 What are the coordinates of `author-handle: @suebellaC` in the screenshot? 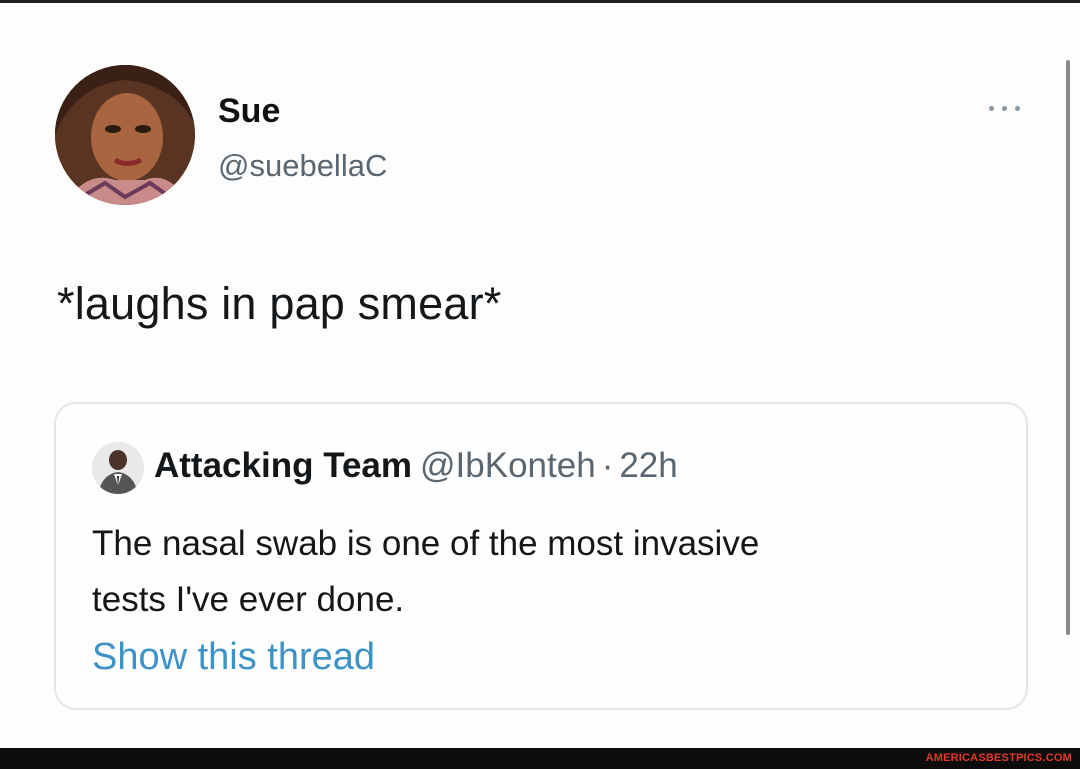 It's located at (302, 166).